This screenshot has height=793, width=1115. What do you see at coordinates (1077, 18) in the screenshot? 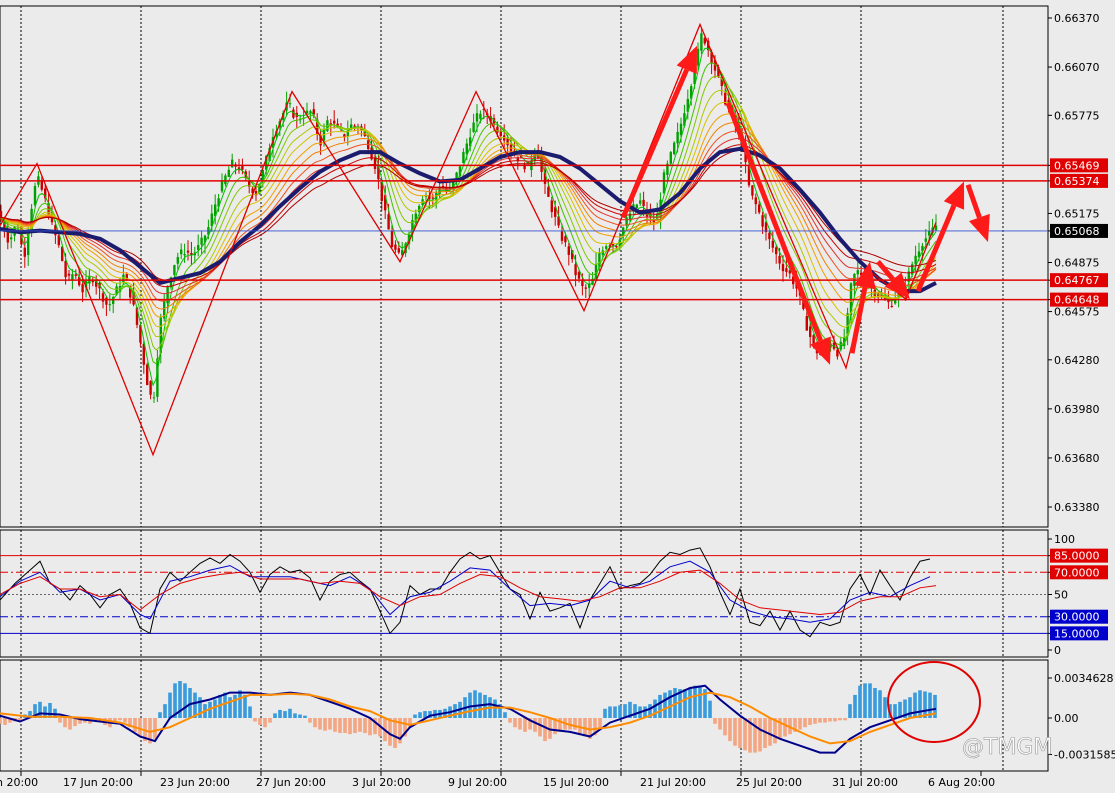
I see `price-tick-label: 0.66370` at bounding box center [1077, 18].